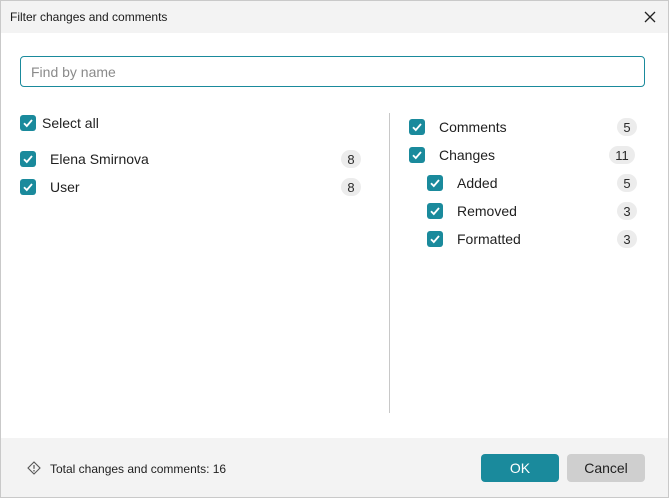  Describe the element at coordinates (99, 159) in the screenshot. I see `author-label: Elena Smirnova` at that location.